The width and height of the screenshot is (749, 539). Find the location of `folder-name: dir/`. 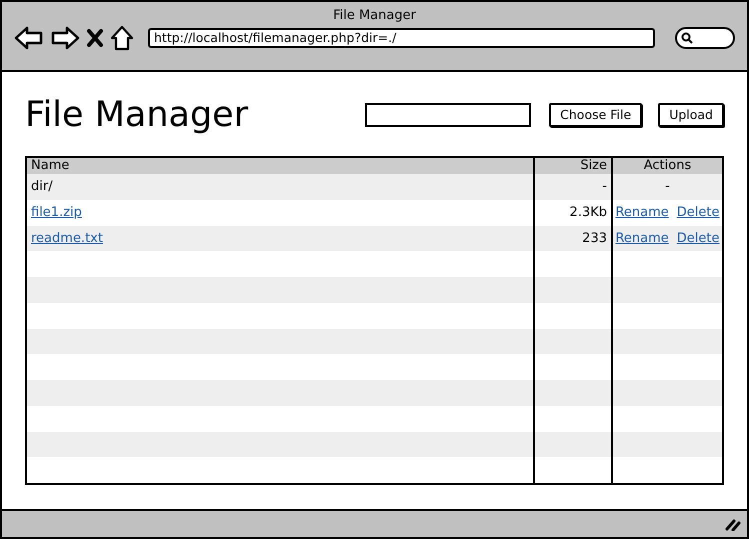

folder-name: dir/ is located at coordinates (42, 186).